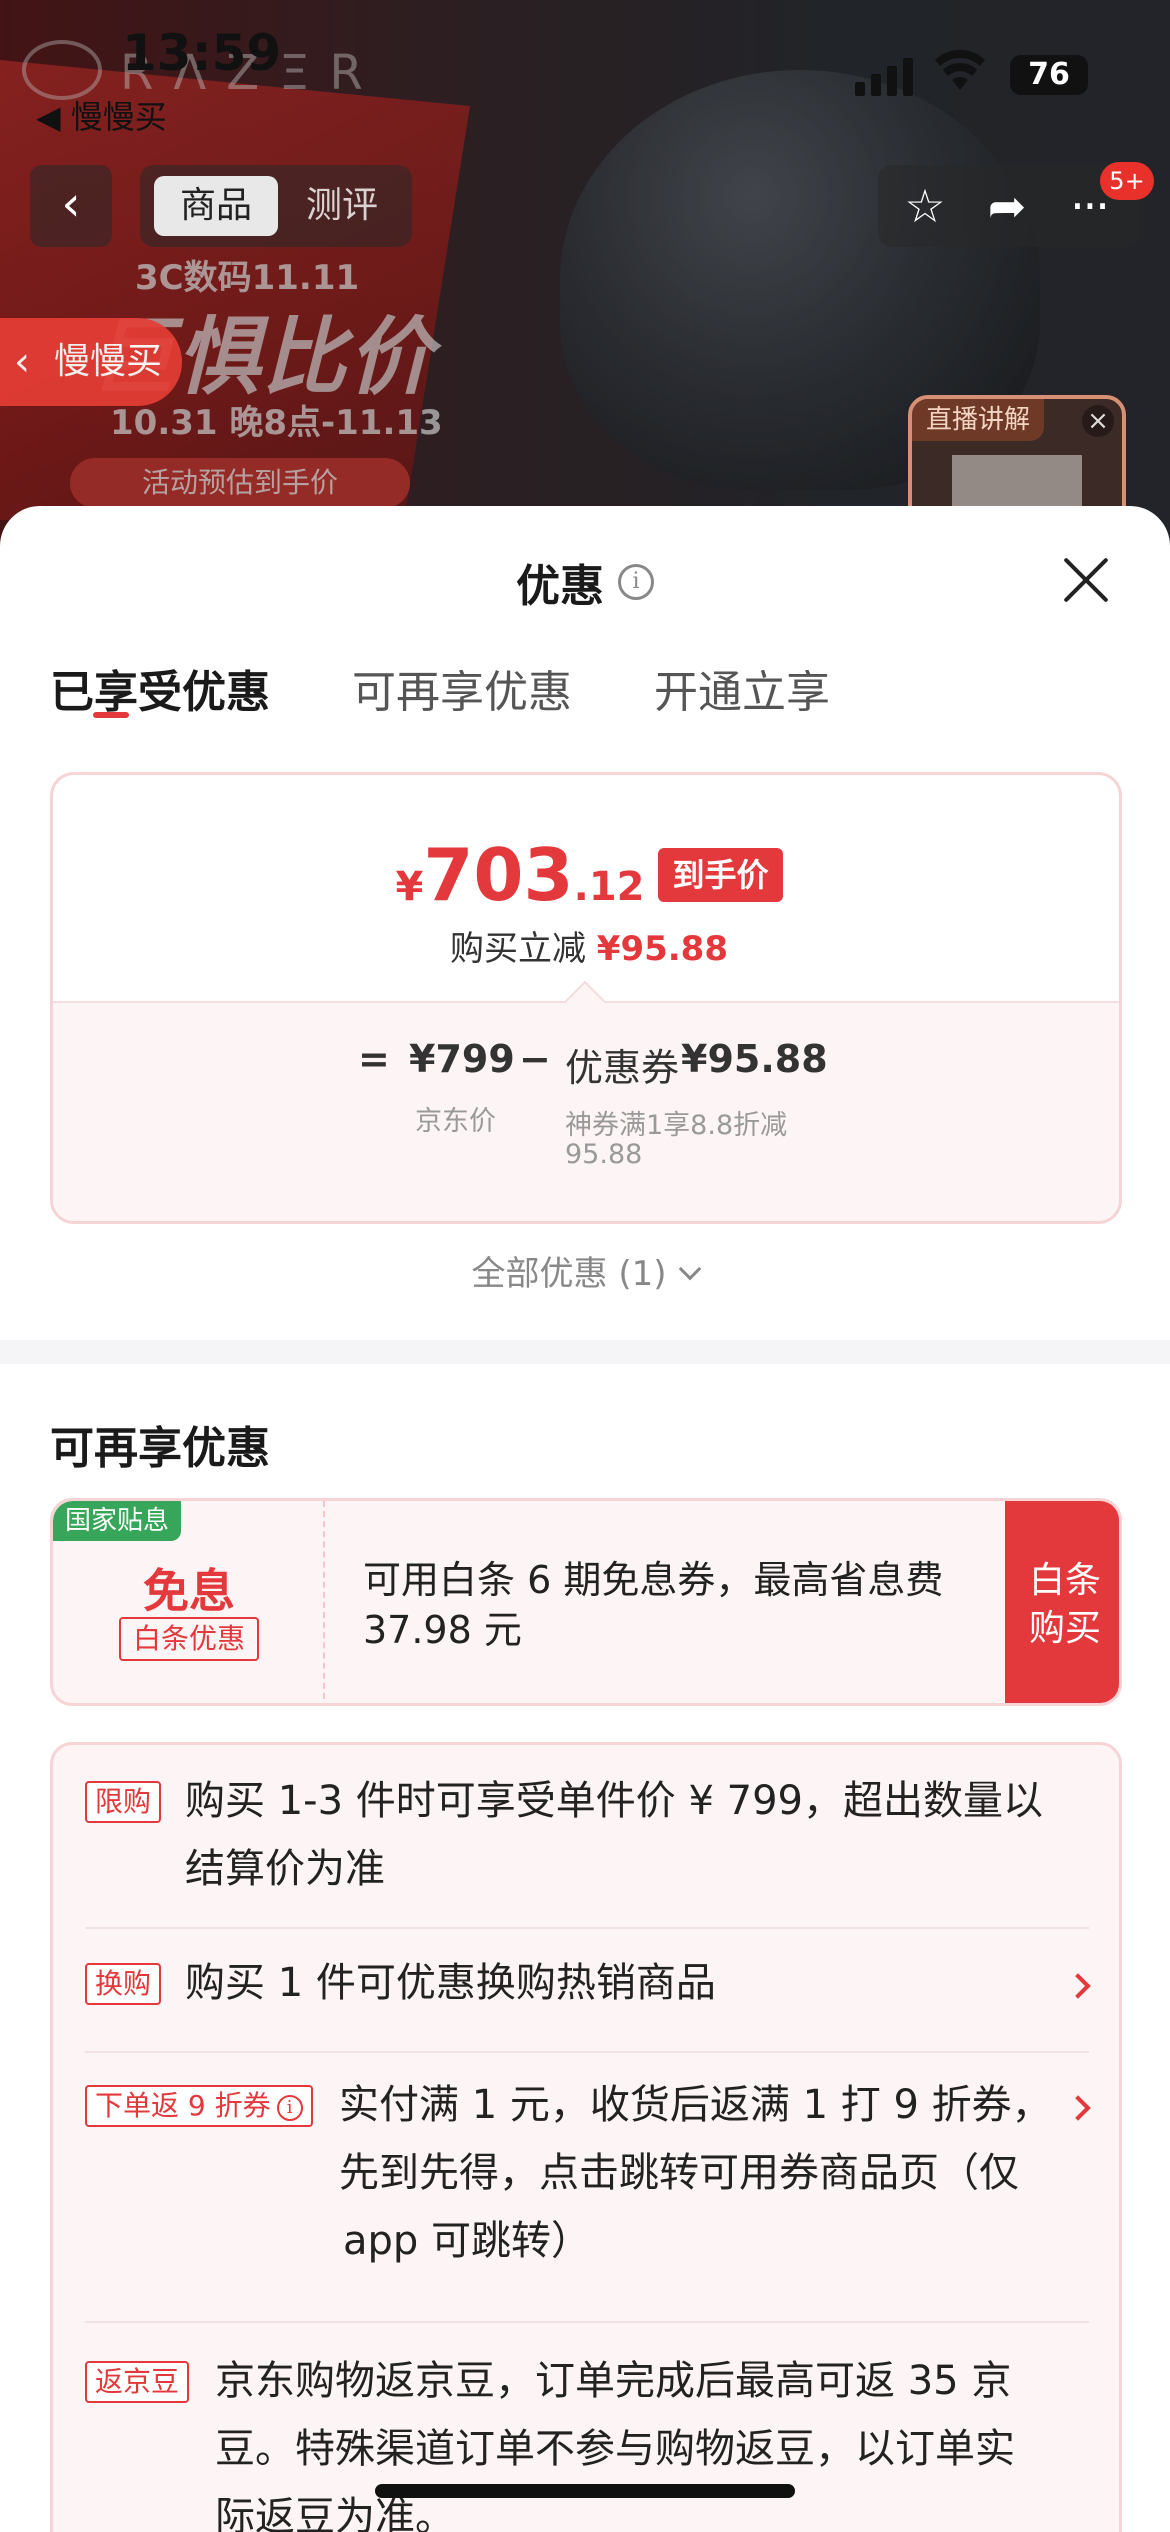 The image size is (1170, 2532). I want to click on baitiao-tag: 白条优惠, so click(189, 1639).